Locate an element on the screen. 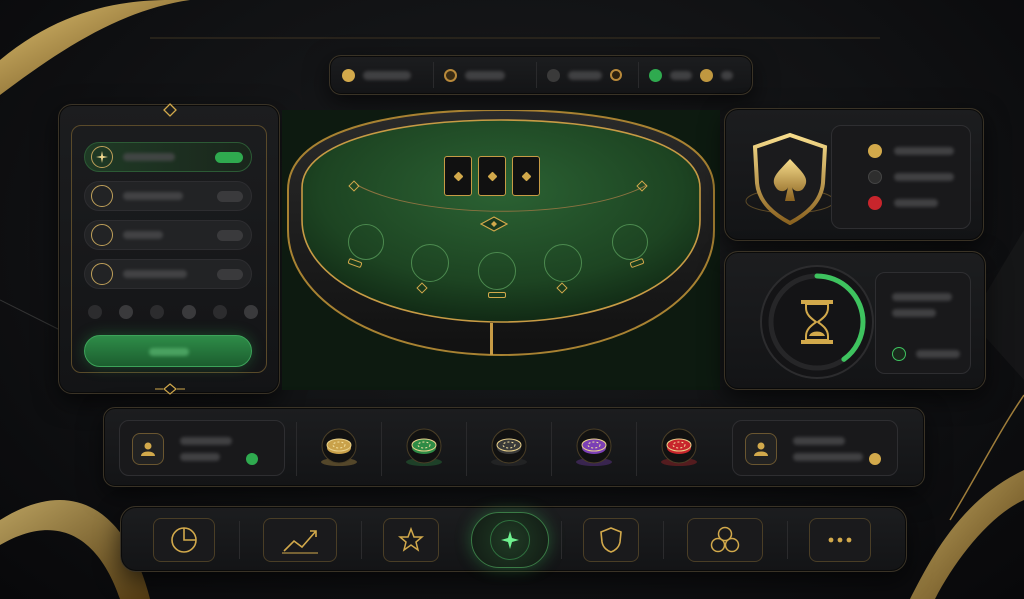 This screenshot has width=1024, height=599. chip-black is located at coordinates (508, 449).